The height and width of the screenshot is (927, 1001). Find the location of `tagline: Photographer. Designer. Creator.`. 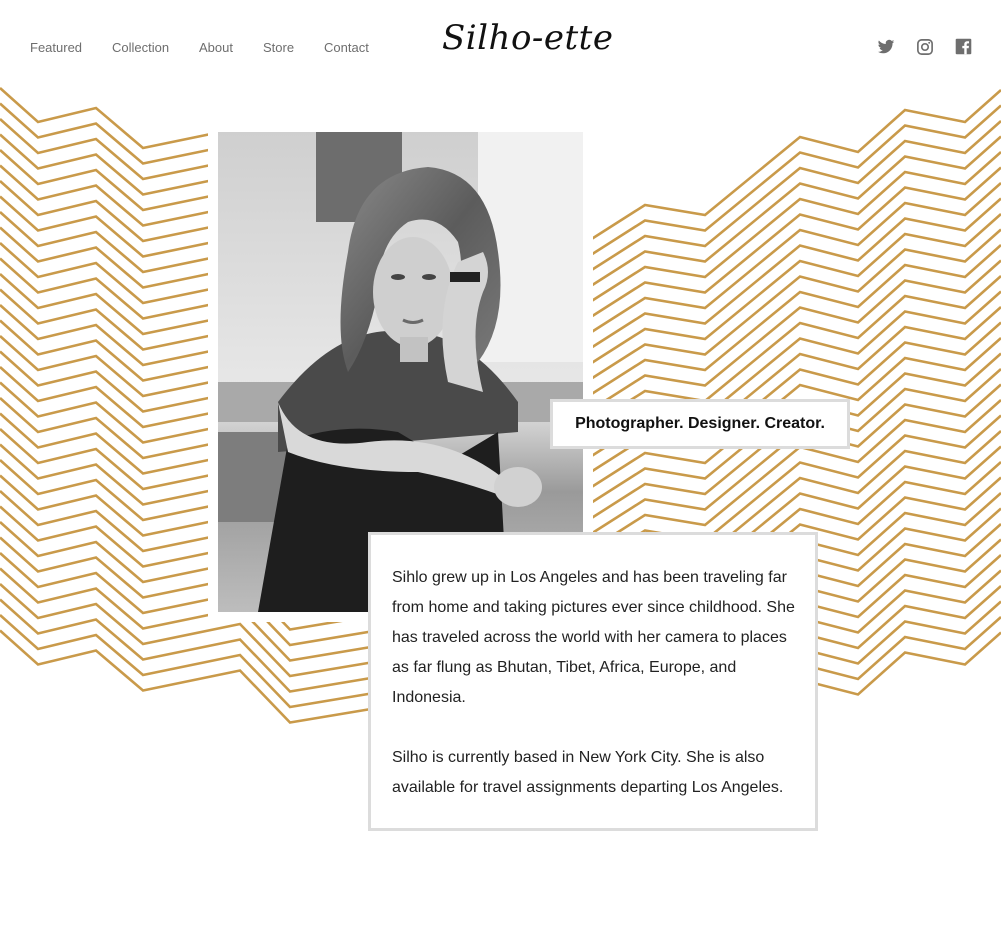

tagline: Photographer. Designer. Creator. is located at coordinates (700, 423).